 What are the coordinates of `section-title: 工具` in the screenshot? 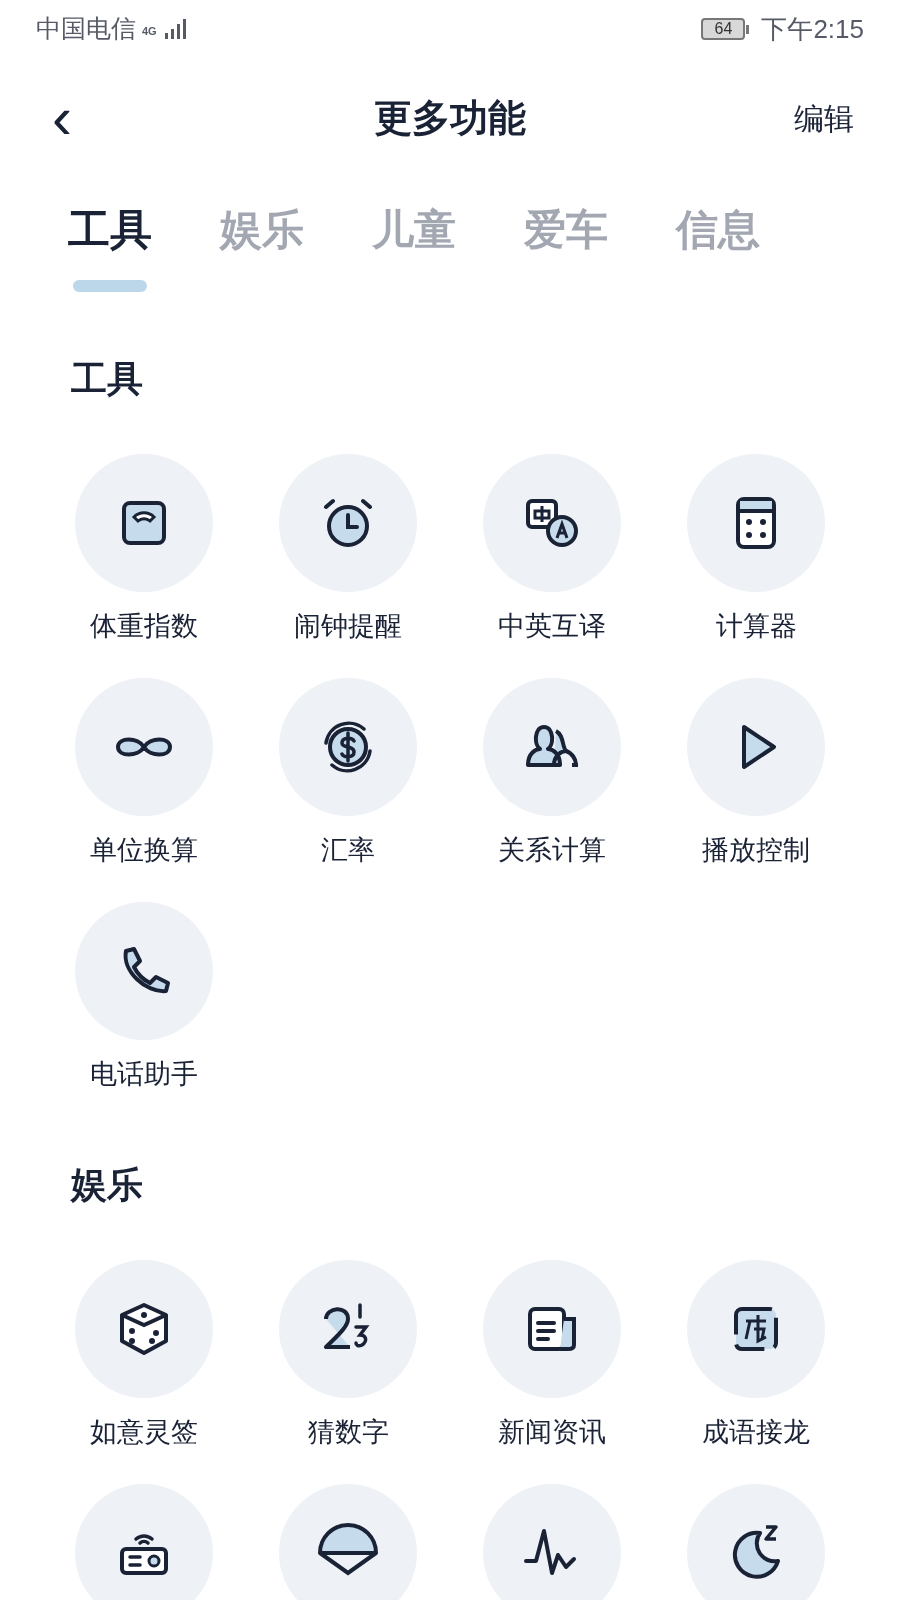 It's located at (107, 379).